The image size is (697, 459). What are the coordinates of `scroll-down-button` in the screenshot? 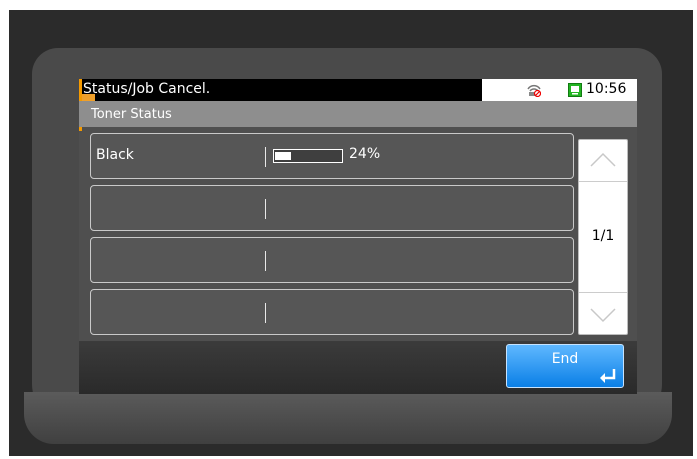 It's located at (603, 313).